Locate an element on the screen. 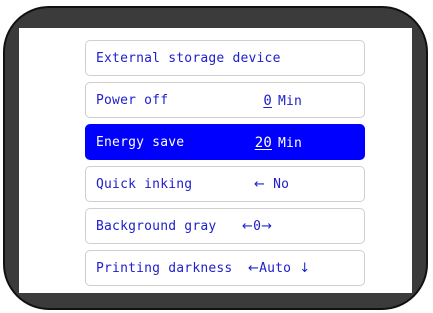 This screenshot has height=313, width=433. menu-item-power-off: Power off 0 Min is located at coordinates (225, 100).